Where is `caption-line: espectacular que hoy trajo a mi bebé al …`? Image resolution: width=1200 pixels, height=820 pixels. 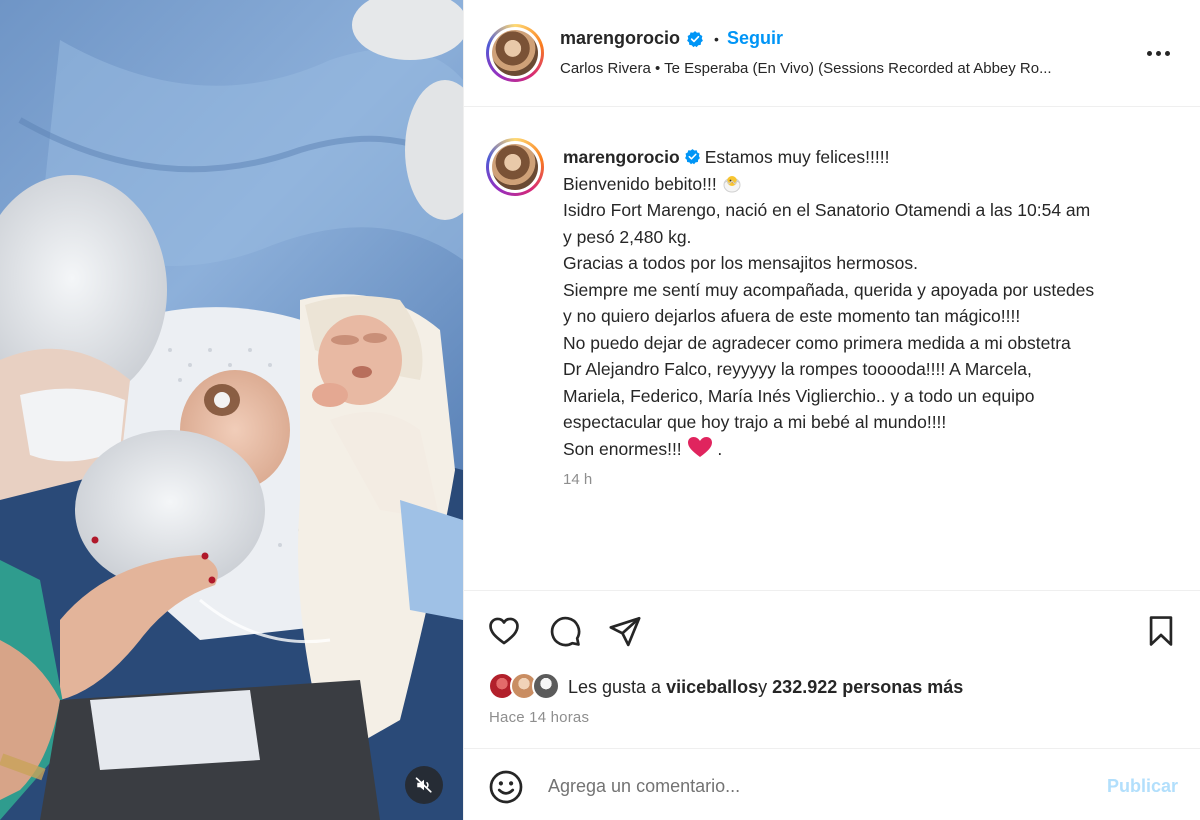 caption-line: espectacular que hoy trajo a mi bebé al … is located at coordinates (755, 422).